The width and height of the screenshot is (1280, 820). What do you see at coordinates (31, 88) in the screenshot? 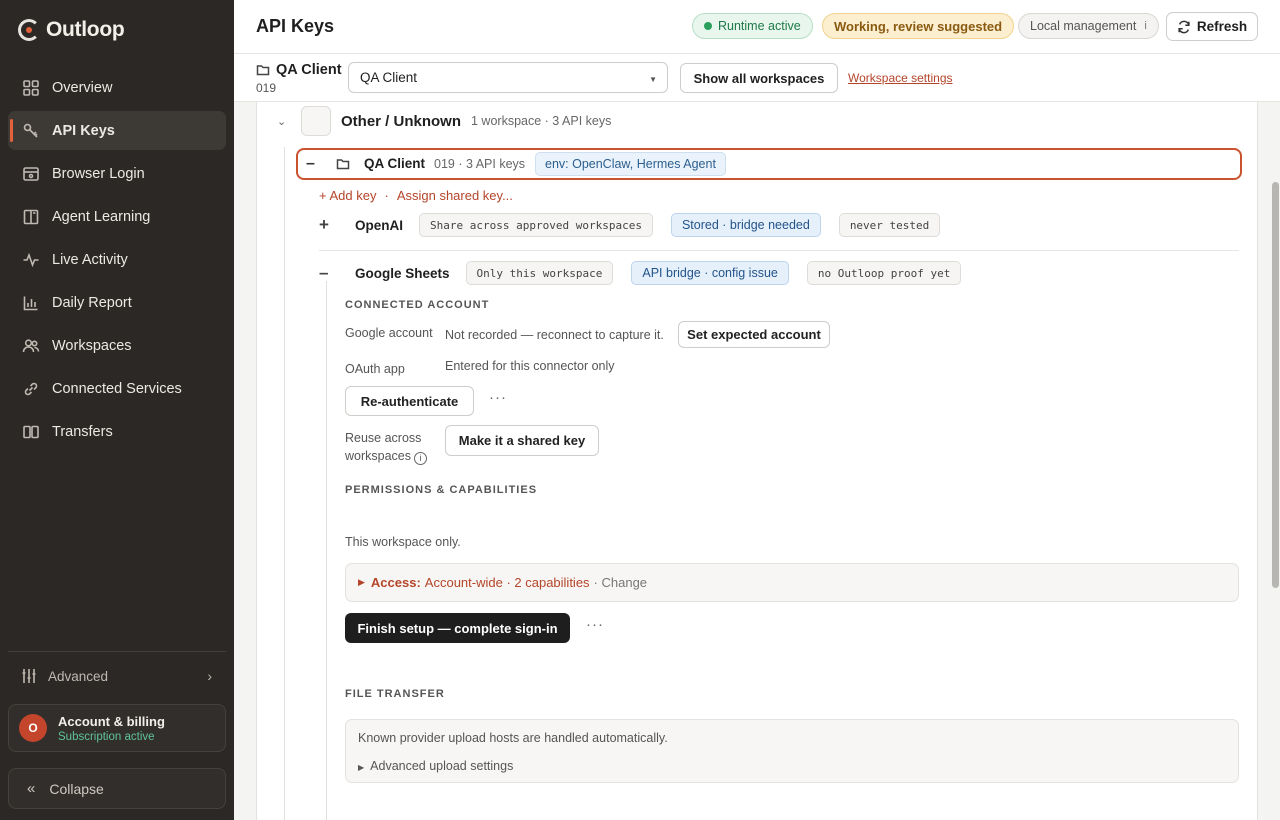
I see `grid-icon` at bounding box center [31, 88].